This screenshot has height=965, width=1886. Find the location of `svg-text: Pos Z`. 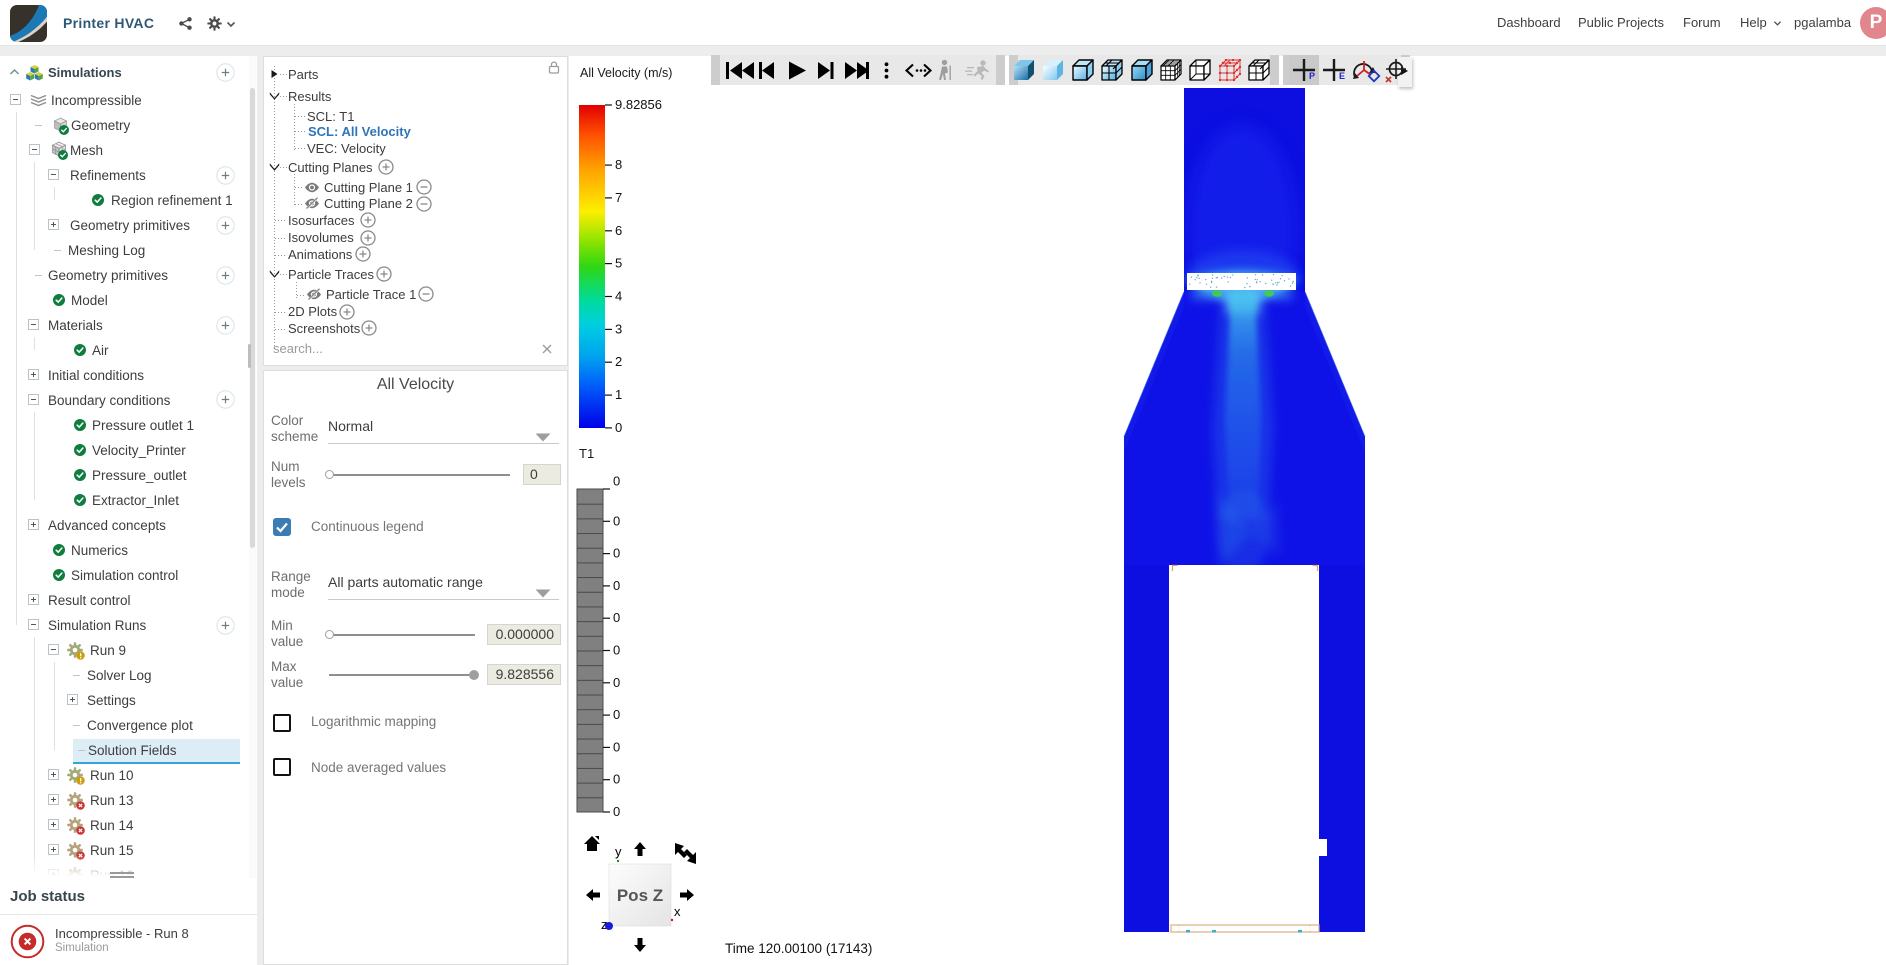

svg-text: Pos Z is located at coordinates (640, 895).